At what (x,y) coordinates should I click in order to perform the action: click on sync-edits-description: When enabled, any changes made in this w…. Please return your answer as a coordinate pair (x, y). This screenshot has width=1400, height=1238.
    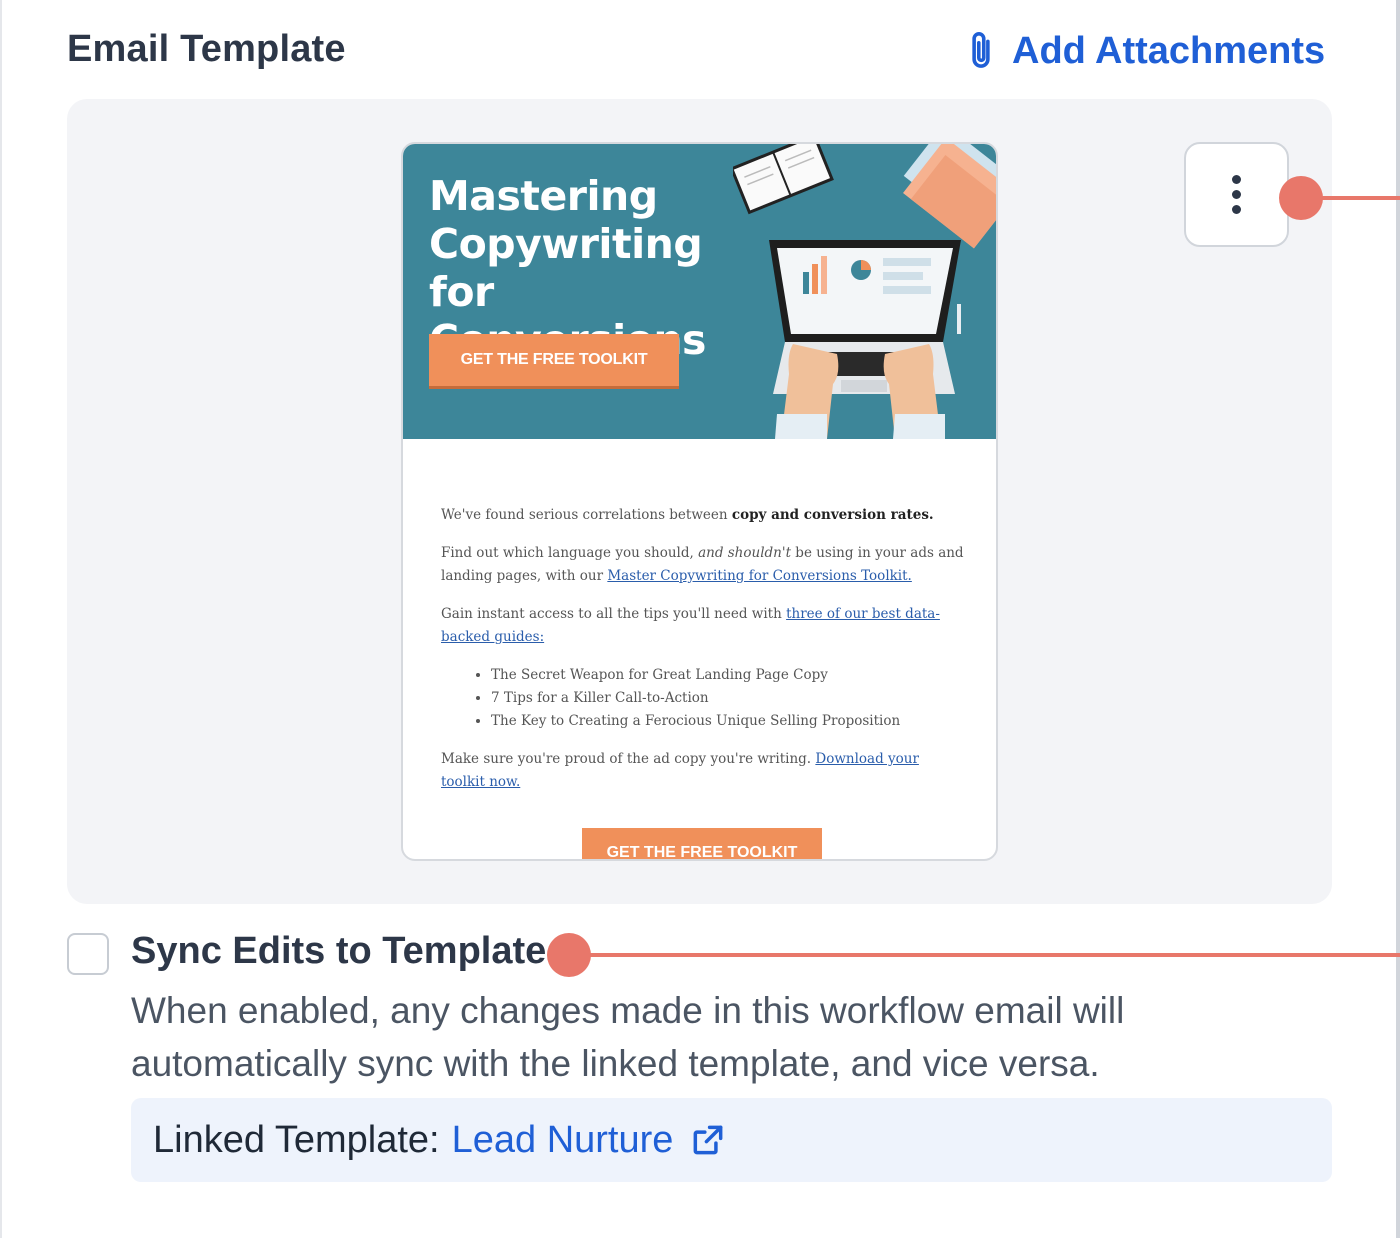
    Looking at the image, I should click on (628, 1037).